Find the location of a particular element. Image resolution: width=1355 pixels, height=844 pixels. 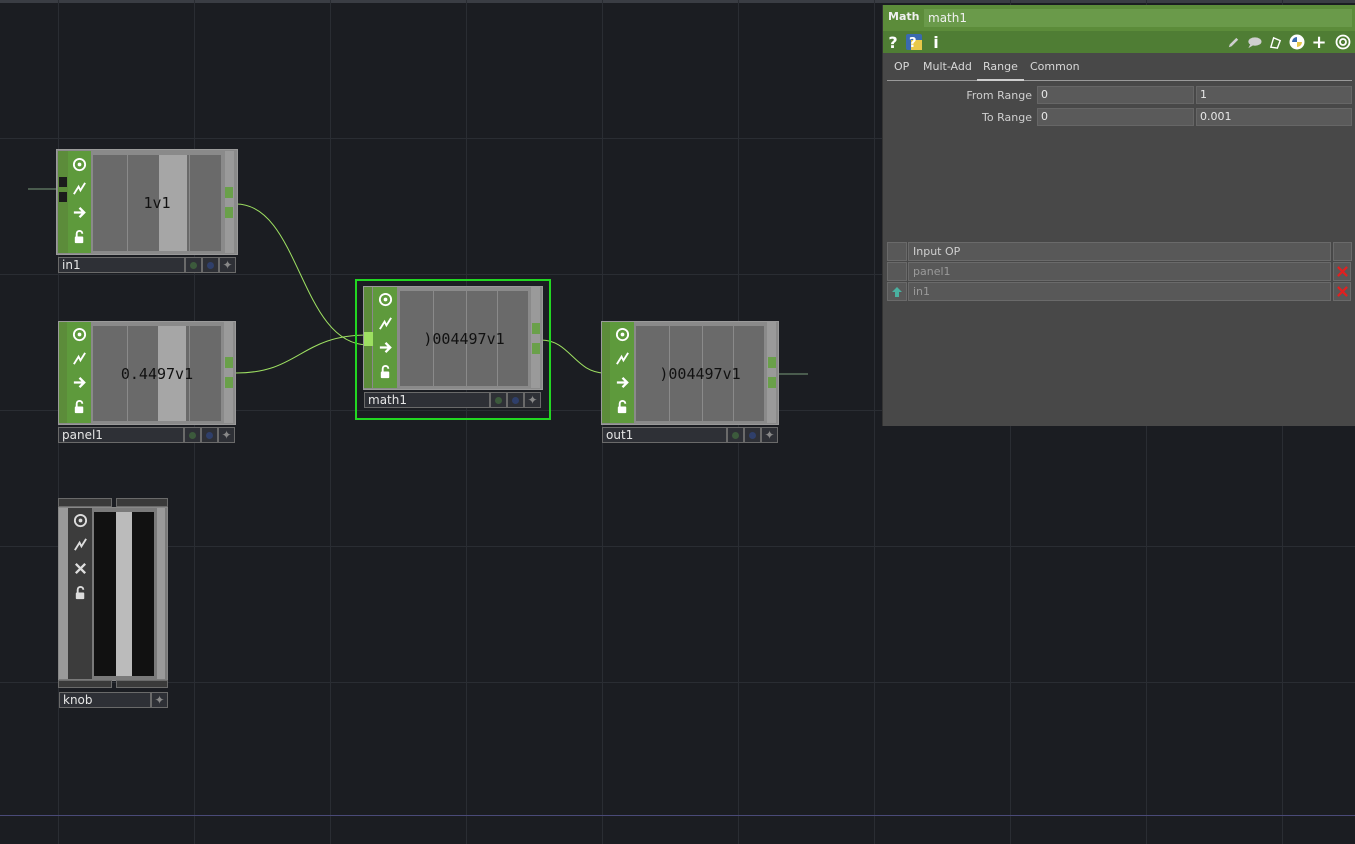

tab-op: OP is located at coordinates (901, 69).